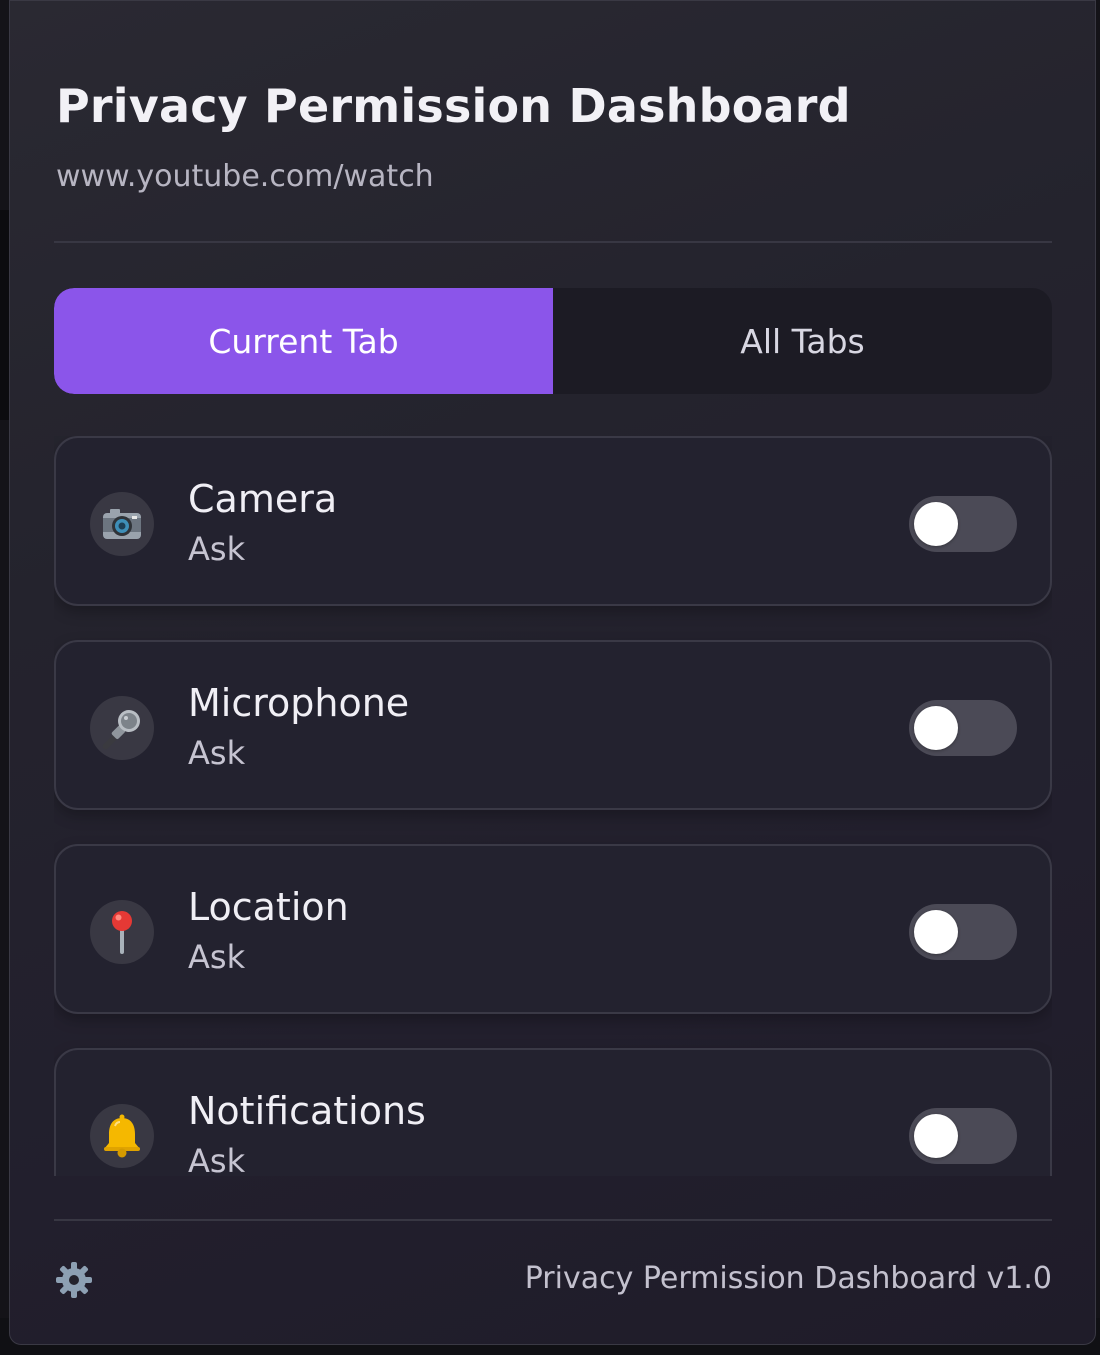 The image size is (1100, 1355). I want to click on location-pin-icon, so click(122, 932).